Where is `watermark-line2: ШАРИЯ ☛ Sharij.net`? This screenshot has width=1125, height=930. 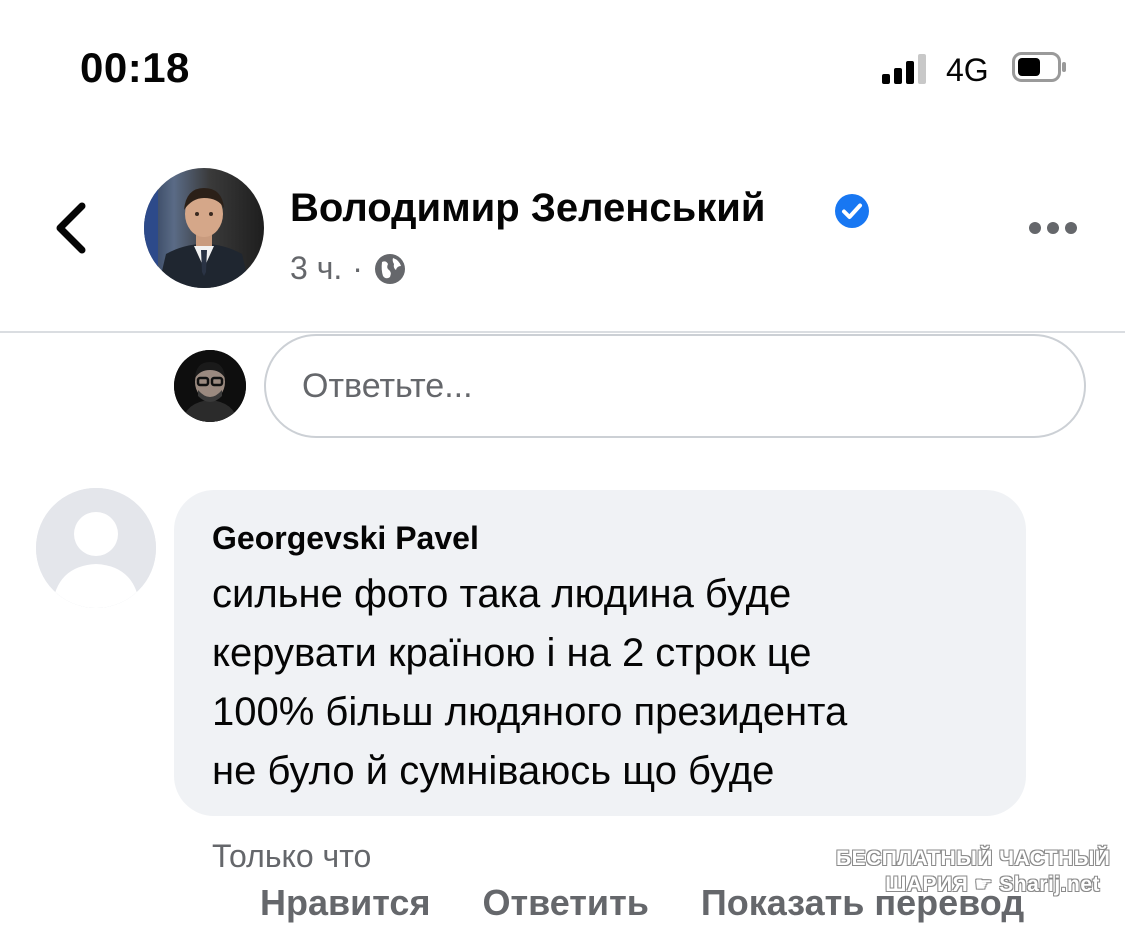 watermark-line2: ШАРИЯ ☛ Sharij.net is located at coordinates (968, 885).